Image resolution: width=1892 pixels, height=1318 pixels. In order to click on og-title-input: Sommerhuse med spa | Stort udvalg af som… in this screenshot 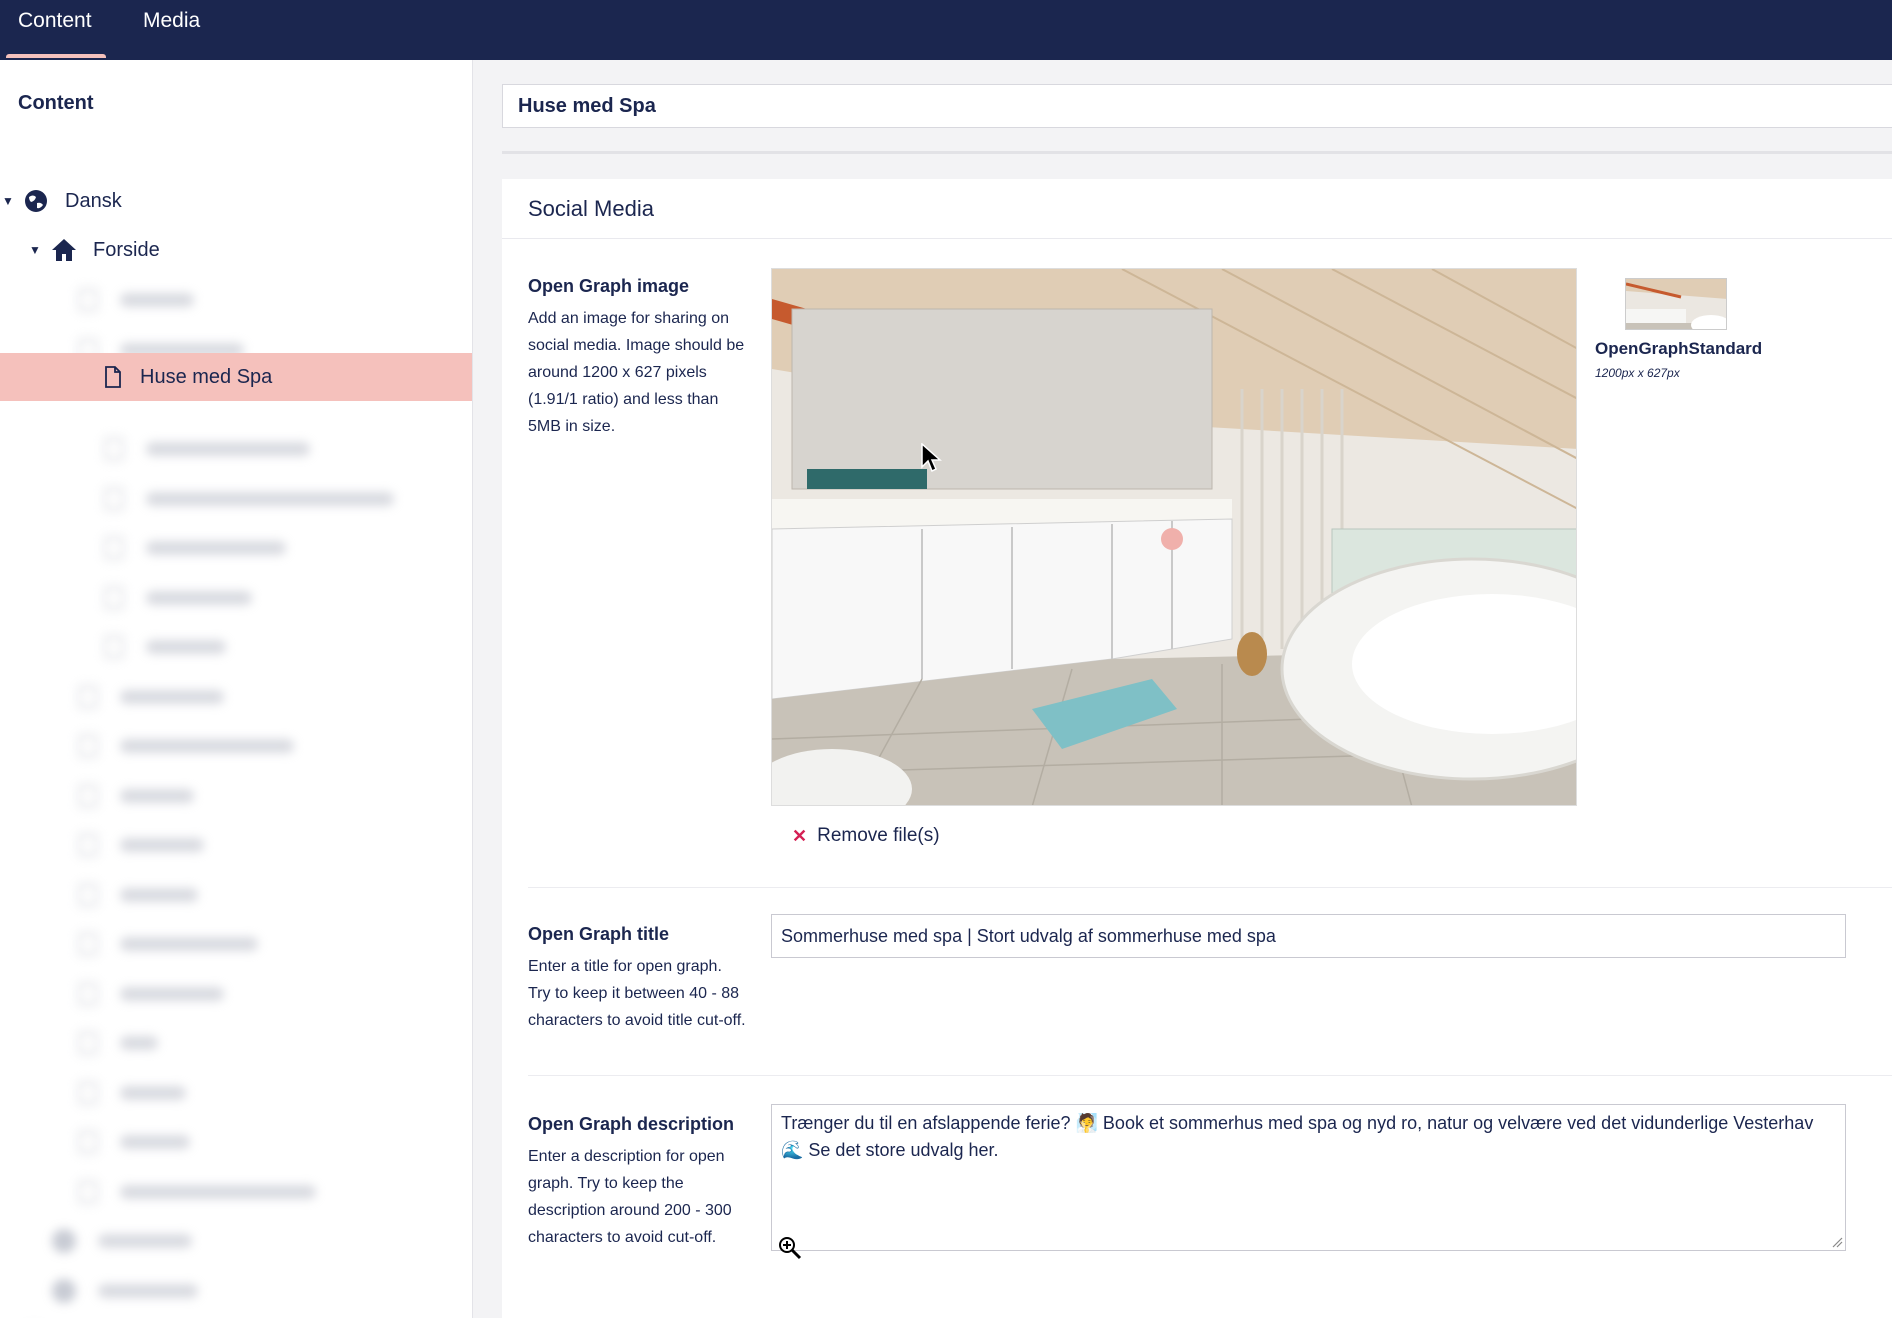, I will do `click(1308, 936)`.